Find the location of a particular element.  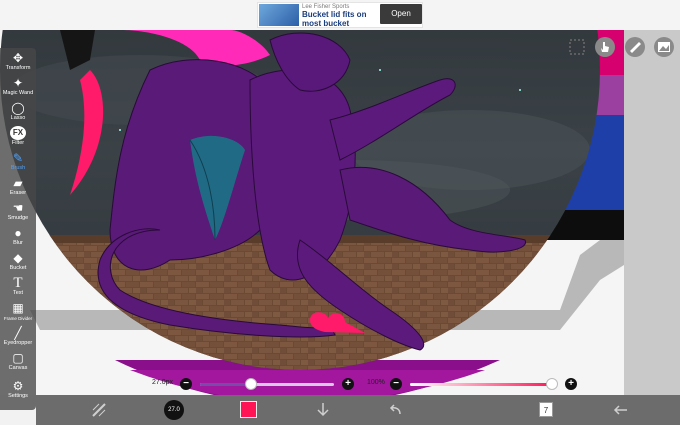

tool-text: T Text is located at coordinates (18, 288).